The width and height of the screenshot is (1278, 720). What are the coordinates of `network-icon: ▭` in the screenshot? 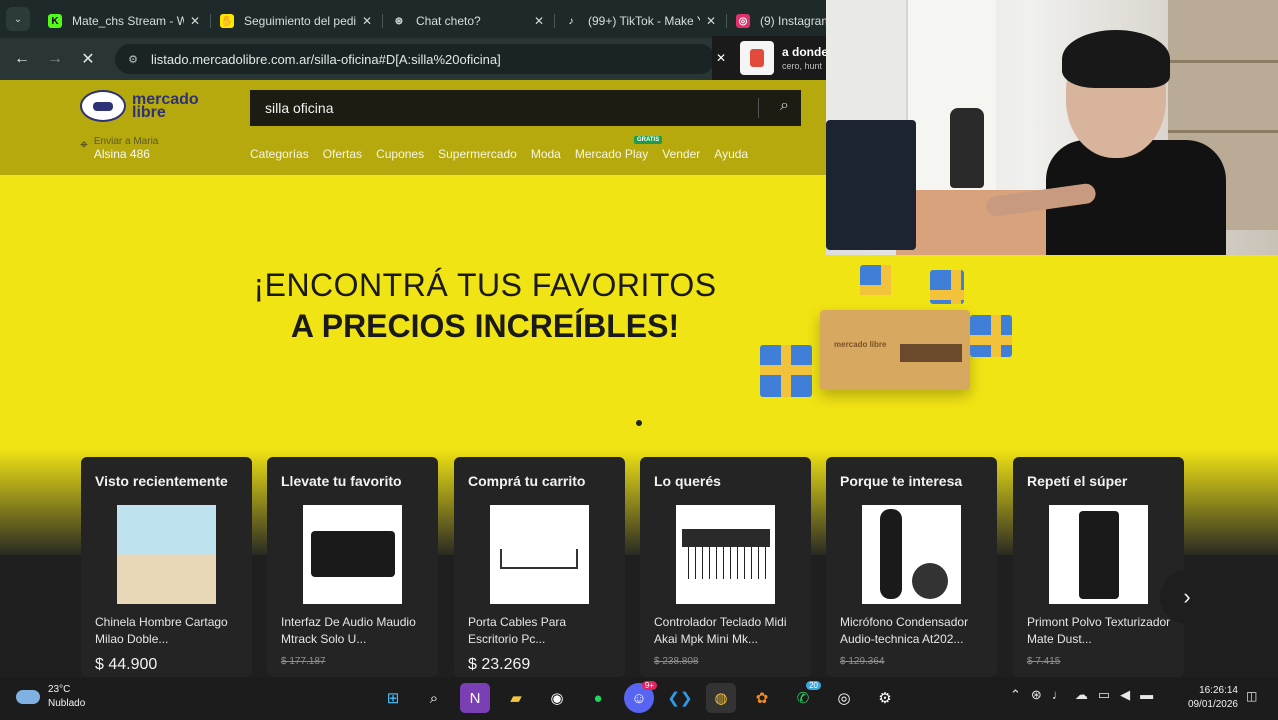 It's located at (1104, 695).